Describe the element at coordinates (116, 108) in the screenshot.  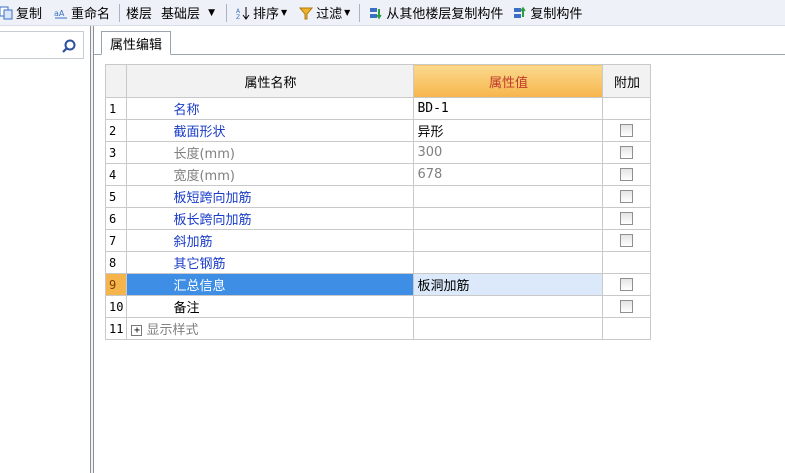
I see `row-number: 1` at that location.